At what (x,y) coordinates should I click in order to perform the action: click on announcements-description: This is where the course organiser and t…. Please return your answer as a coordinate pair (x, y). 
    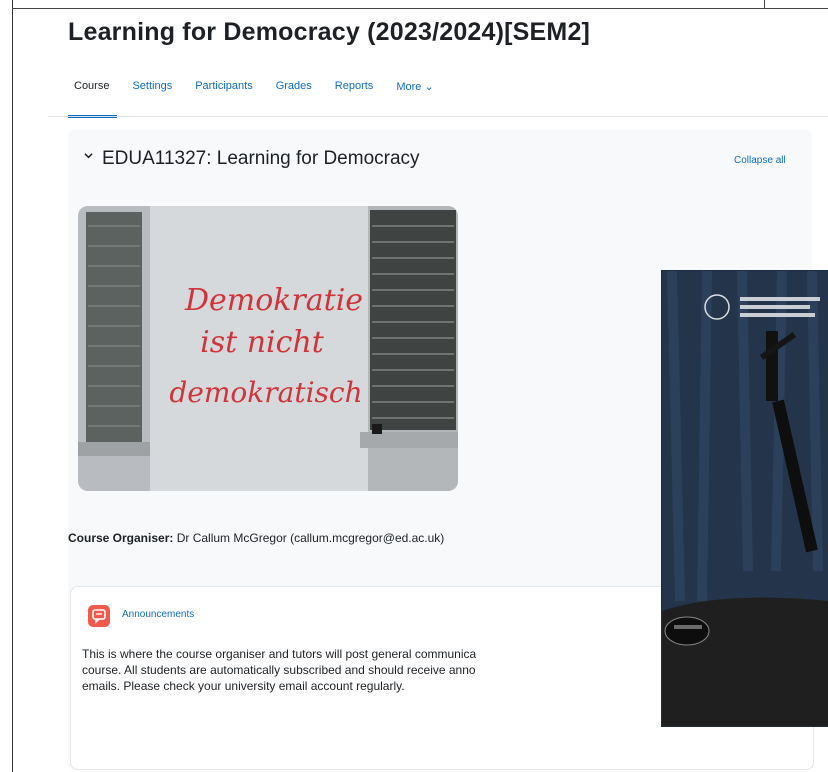
    Looking at the image, I should click on (279, 670).